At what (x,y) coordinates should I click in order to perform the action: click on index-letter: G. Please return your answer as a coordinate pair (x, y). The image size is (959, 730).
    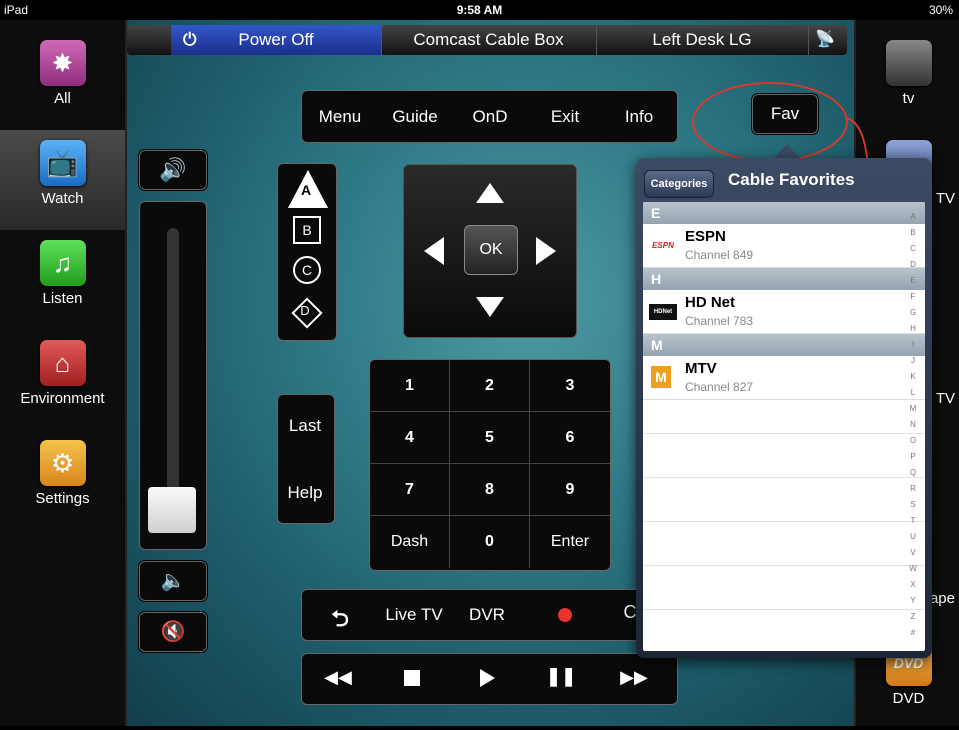
    Looking at the image, I should click on (913, 312).